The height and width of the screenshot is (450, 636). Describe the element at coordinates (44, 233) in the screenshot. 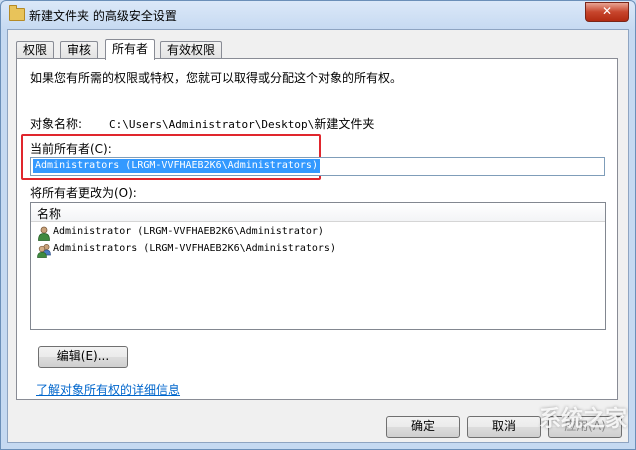

I see `user-icon` at that location.